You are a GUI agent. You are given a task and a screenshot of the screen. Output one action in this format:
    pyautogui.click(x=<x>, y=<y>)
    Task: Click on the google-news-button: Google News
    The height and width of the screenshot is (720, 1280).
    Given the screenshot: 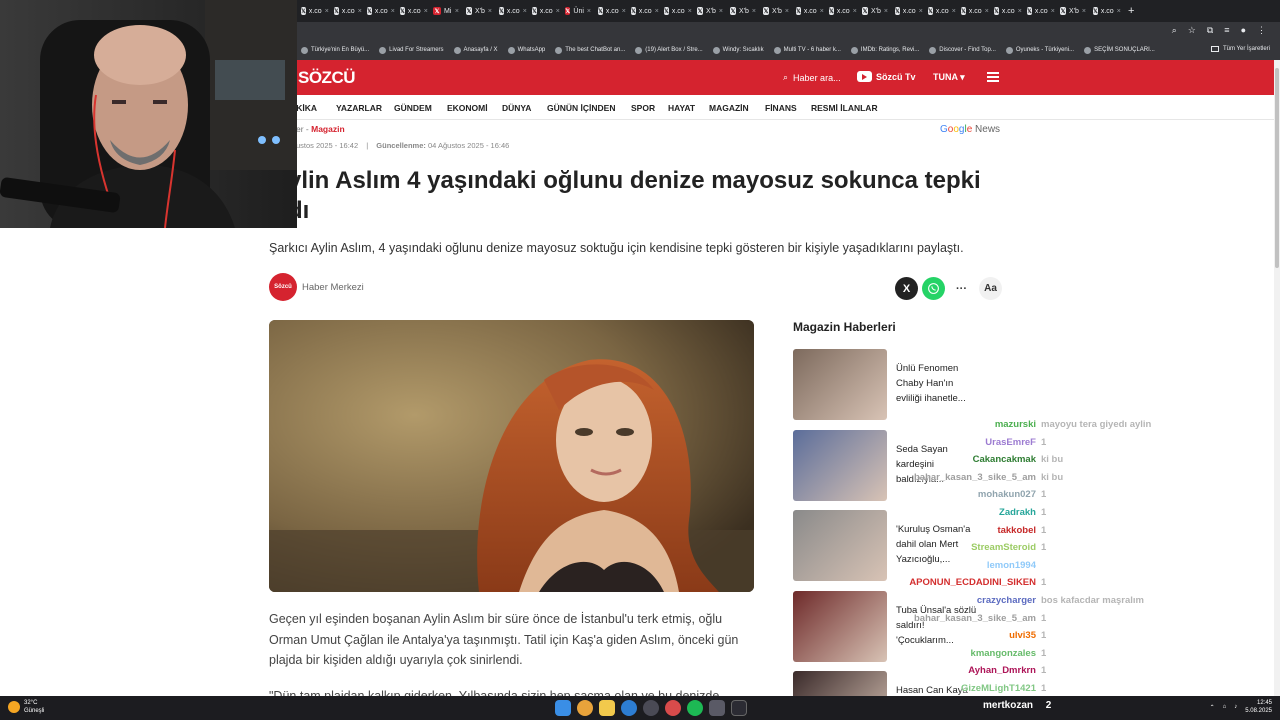 What is the action you would take?
    pyautogui.click(x=970, y=129)
    